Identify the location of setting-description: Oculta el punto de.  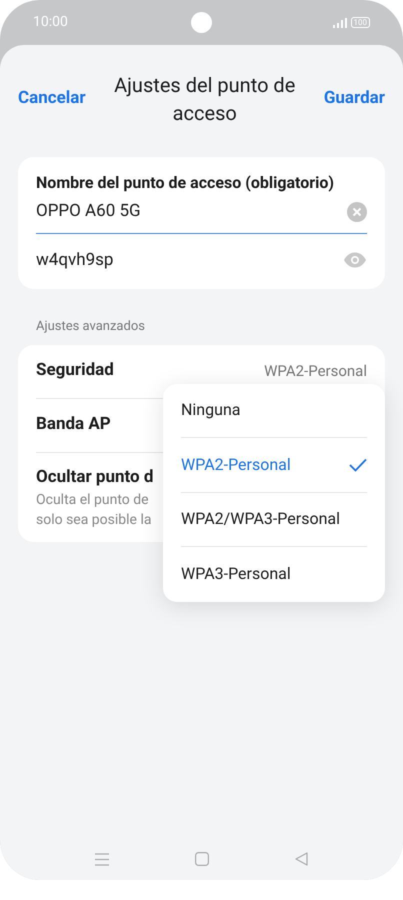
(92, 500).